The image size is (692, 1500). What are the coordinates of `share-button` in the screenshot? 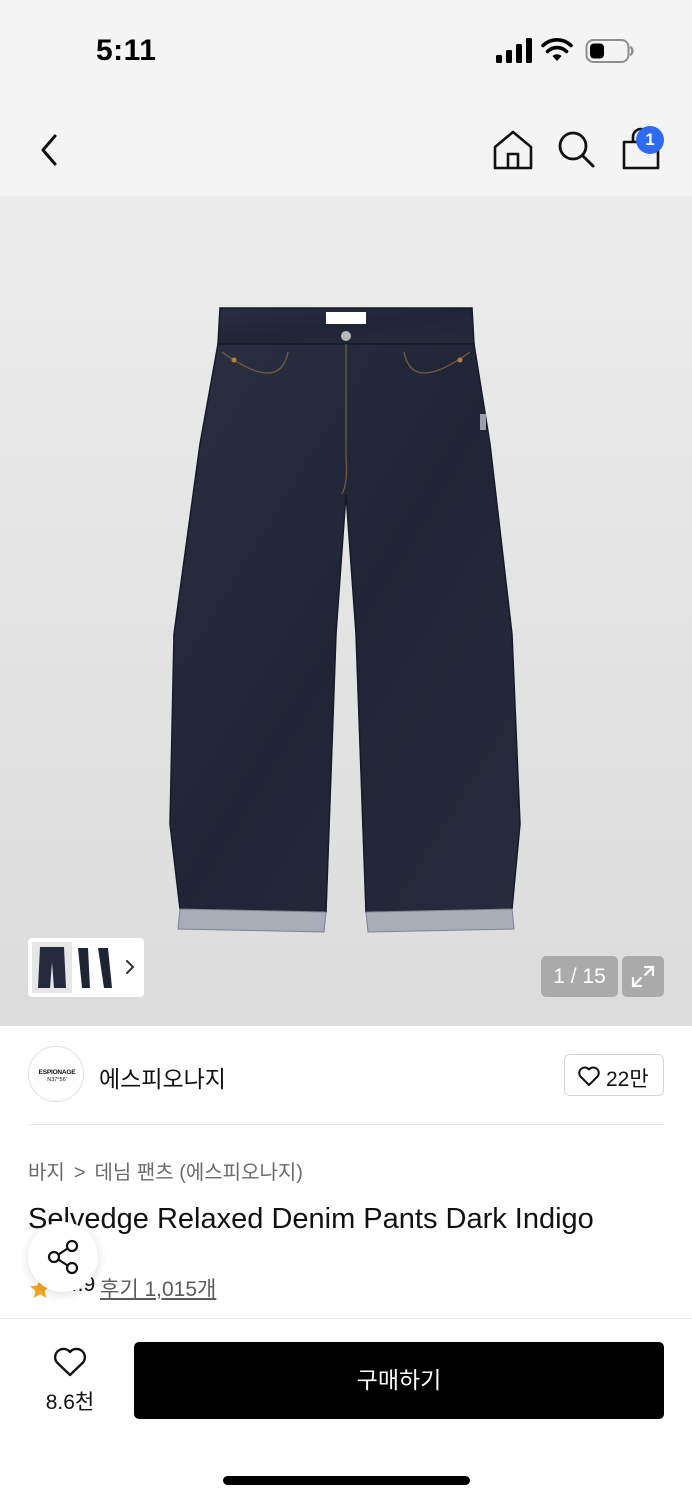 It's located at (63, 1257).